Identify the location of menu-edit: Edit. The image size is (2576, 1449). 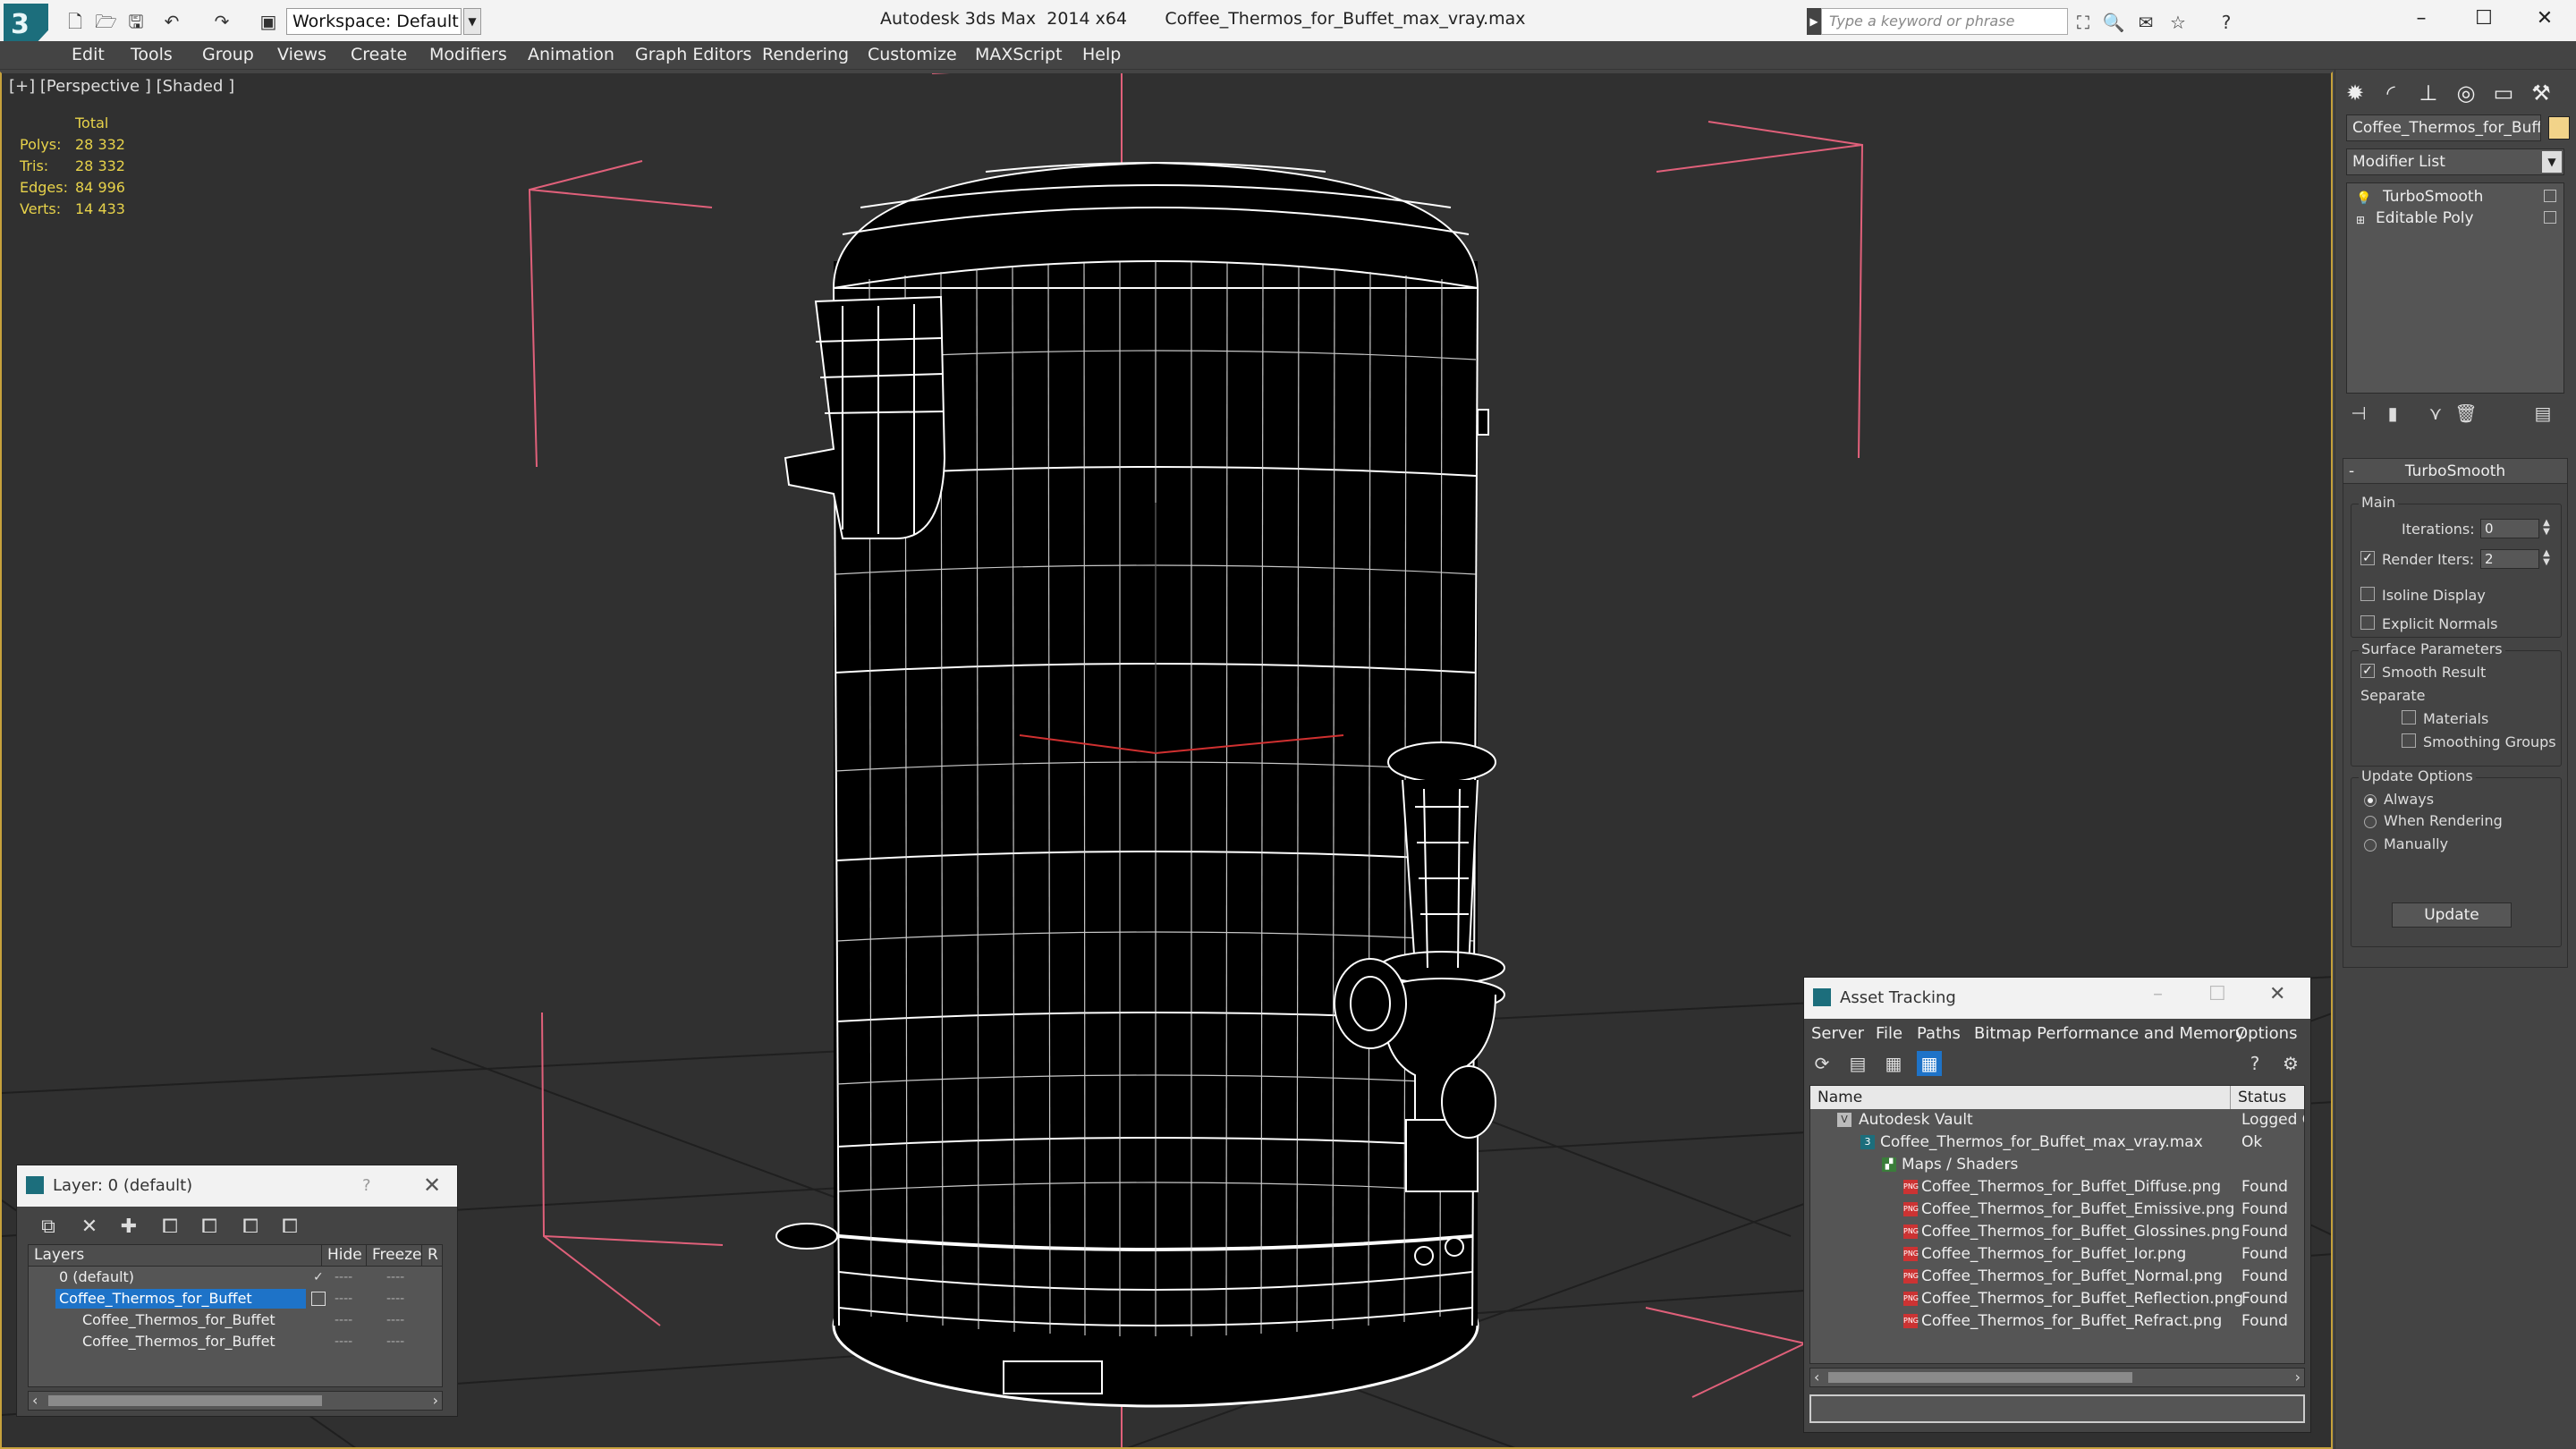
(88, 54).